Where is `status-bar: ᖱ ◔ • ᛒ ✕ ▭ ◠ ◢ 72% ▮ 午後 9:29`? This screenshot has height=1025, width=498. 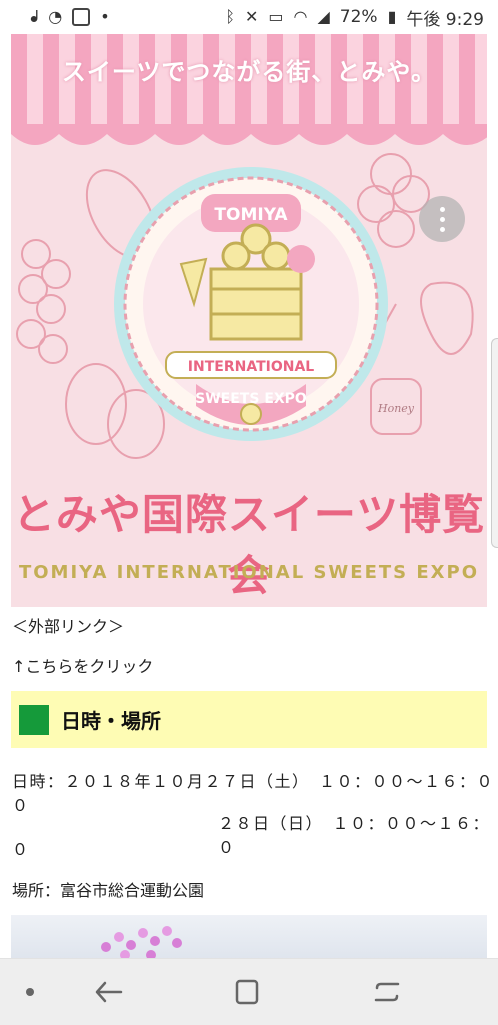
status-bar: ᖱ ◔ • ᛒ ✕ ▭ ◠ ◢ 72% ▮ 午後 9:29 is located at coordinates (249, 17).